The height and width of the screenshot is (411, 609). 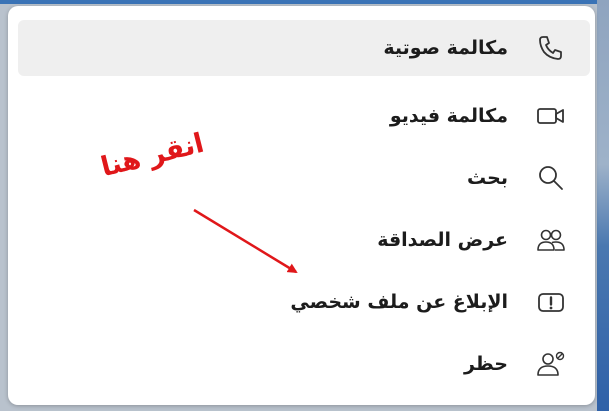 I want to click on report-icon, so click(x=551, y=302).